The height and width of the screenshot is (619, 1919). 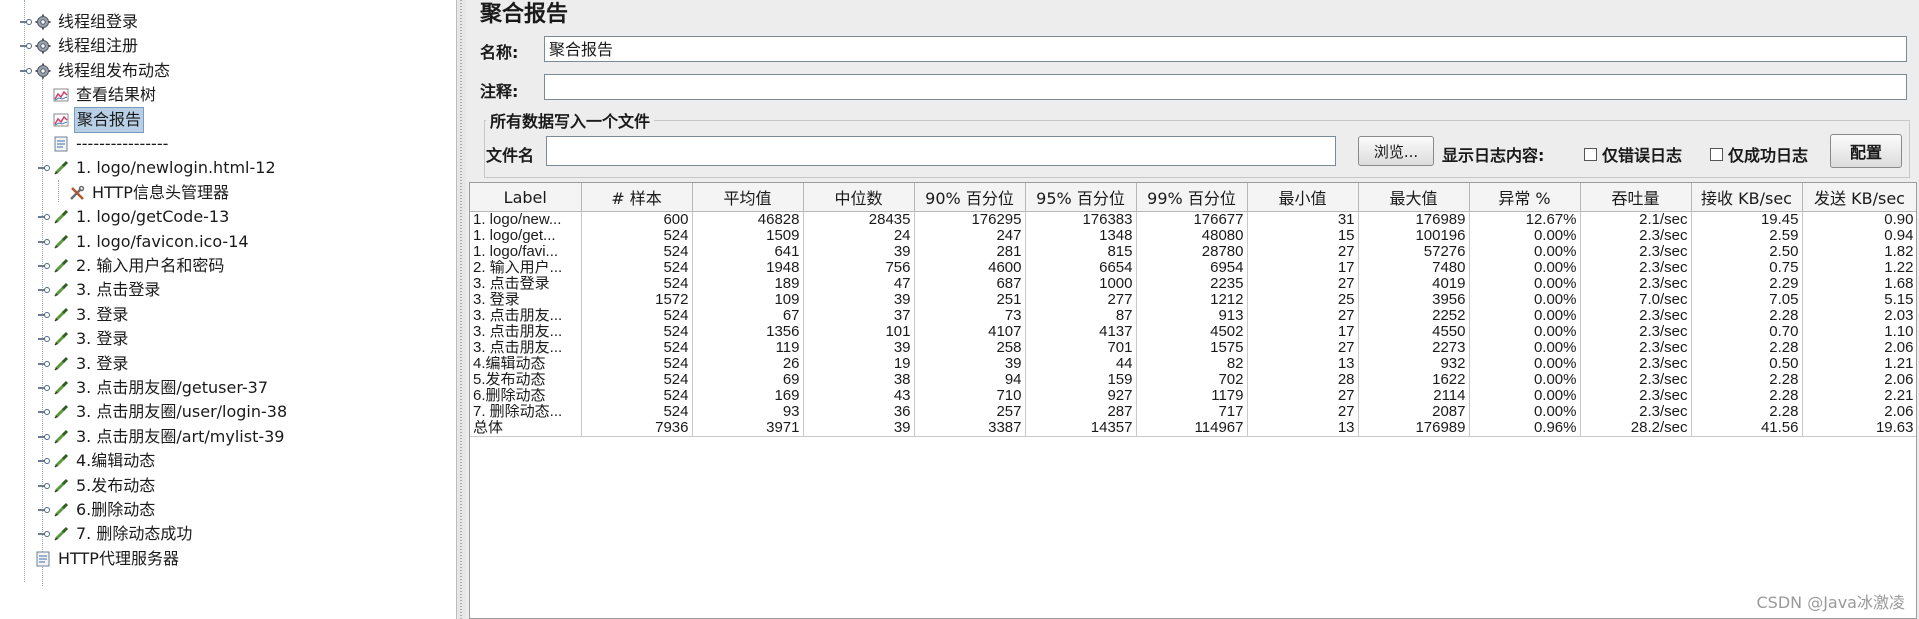 What do you see at coordinates (1859, 268) in the screenshot?
I see `table-cell: 1.22` at bounding box center [1859, 268].